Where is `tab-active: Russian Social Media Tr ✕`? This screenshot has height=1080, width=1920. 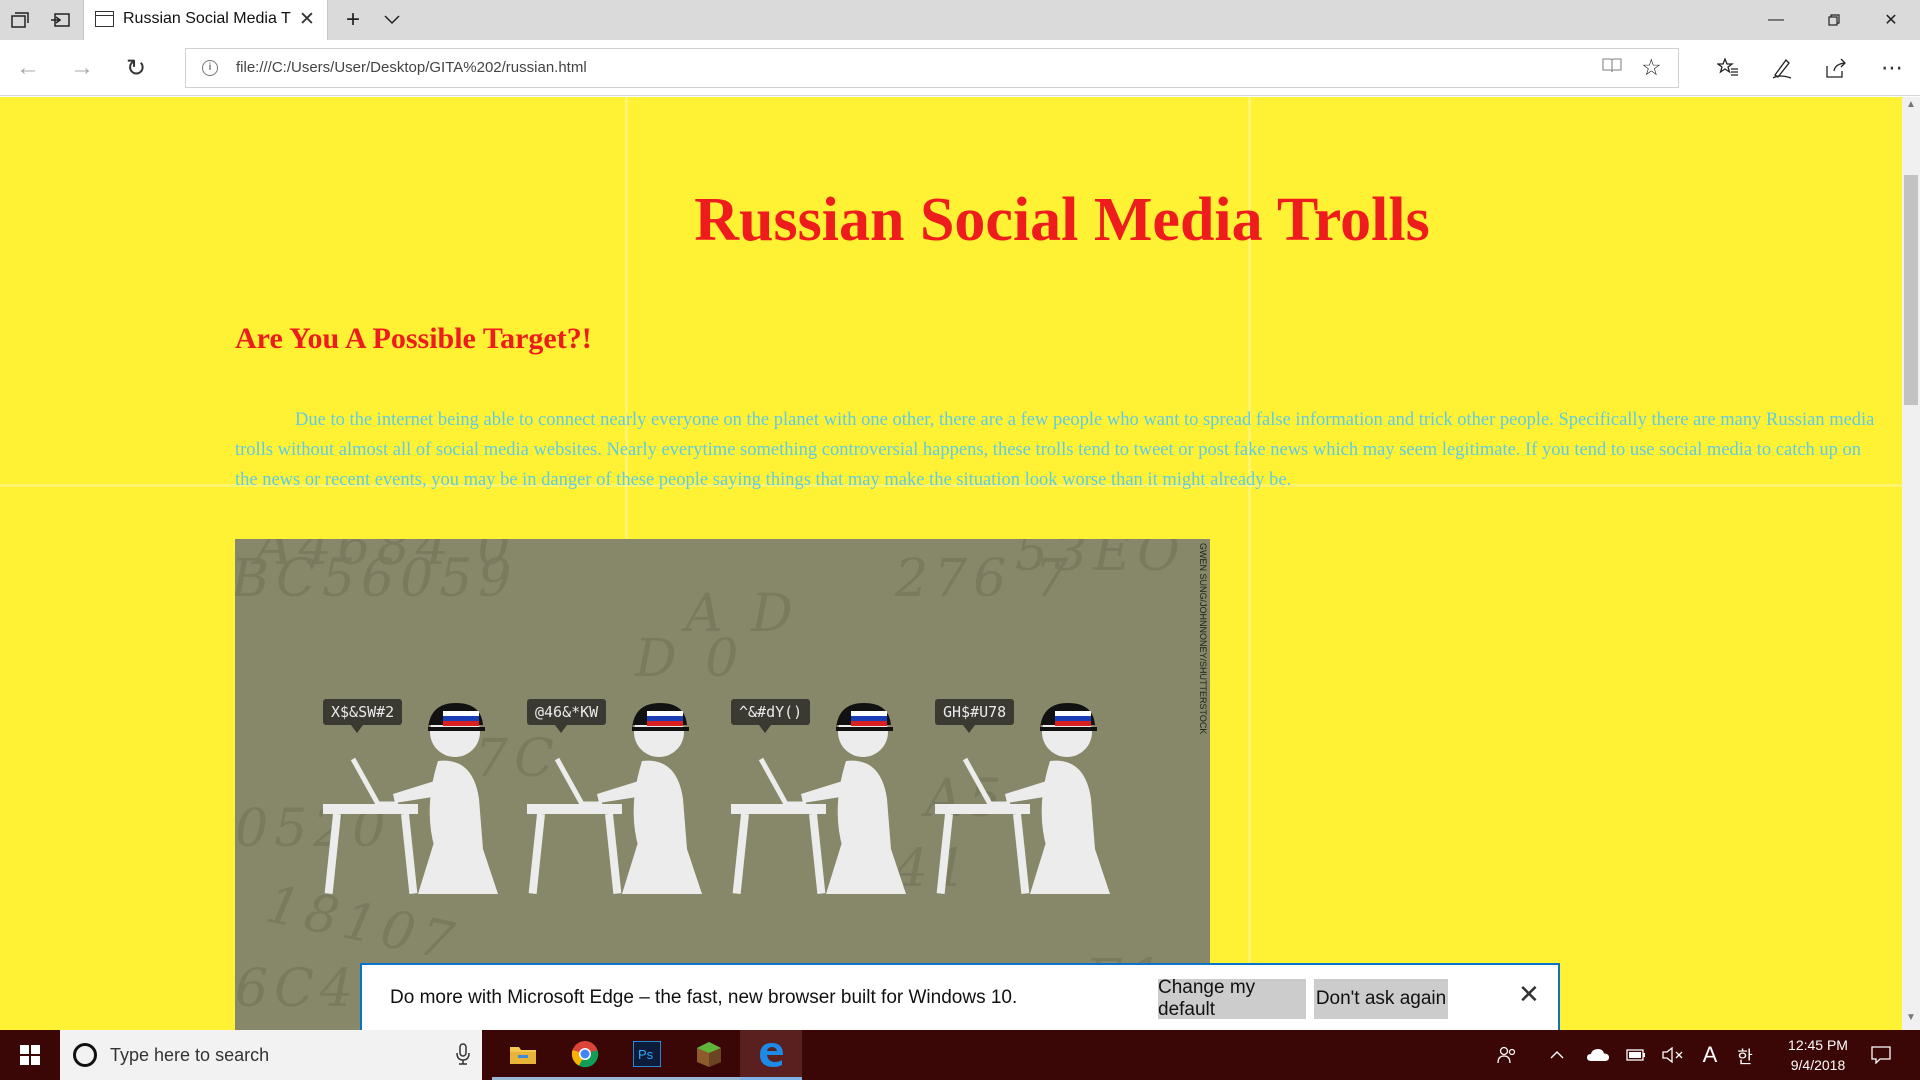
tab-active: Russian Social Media Tr ✕ is located at coordinates (205, 20).